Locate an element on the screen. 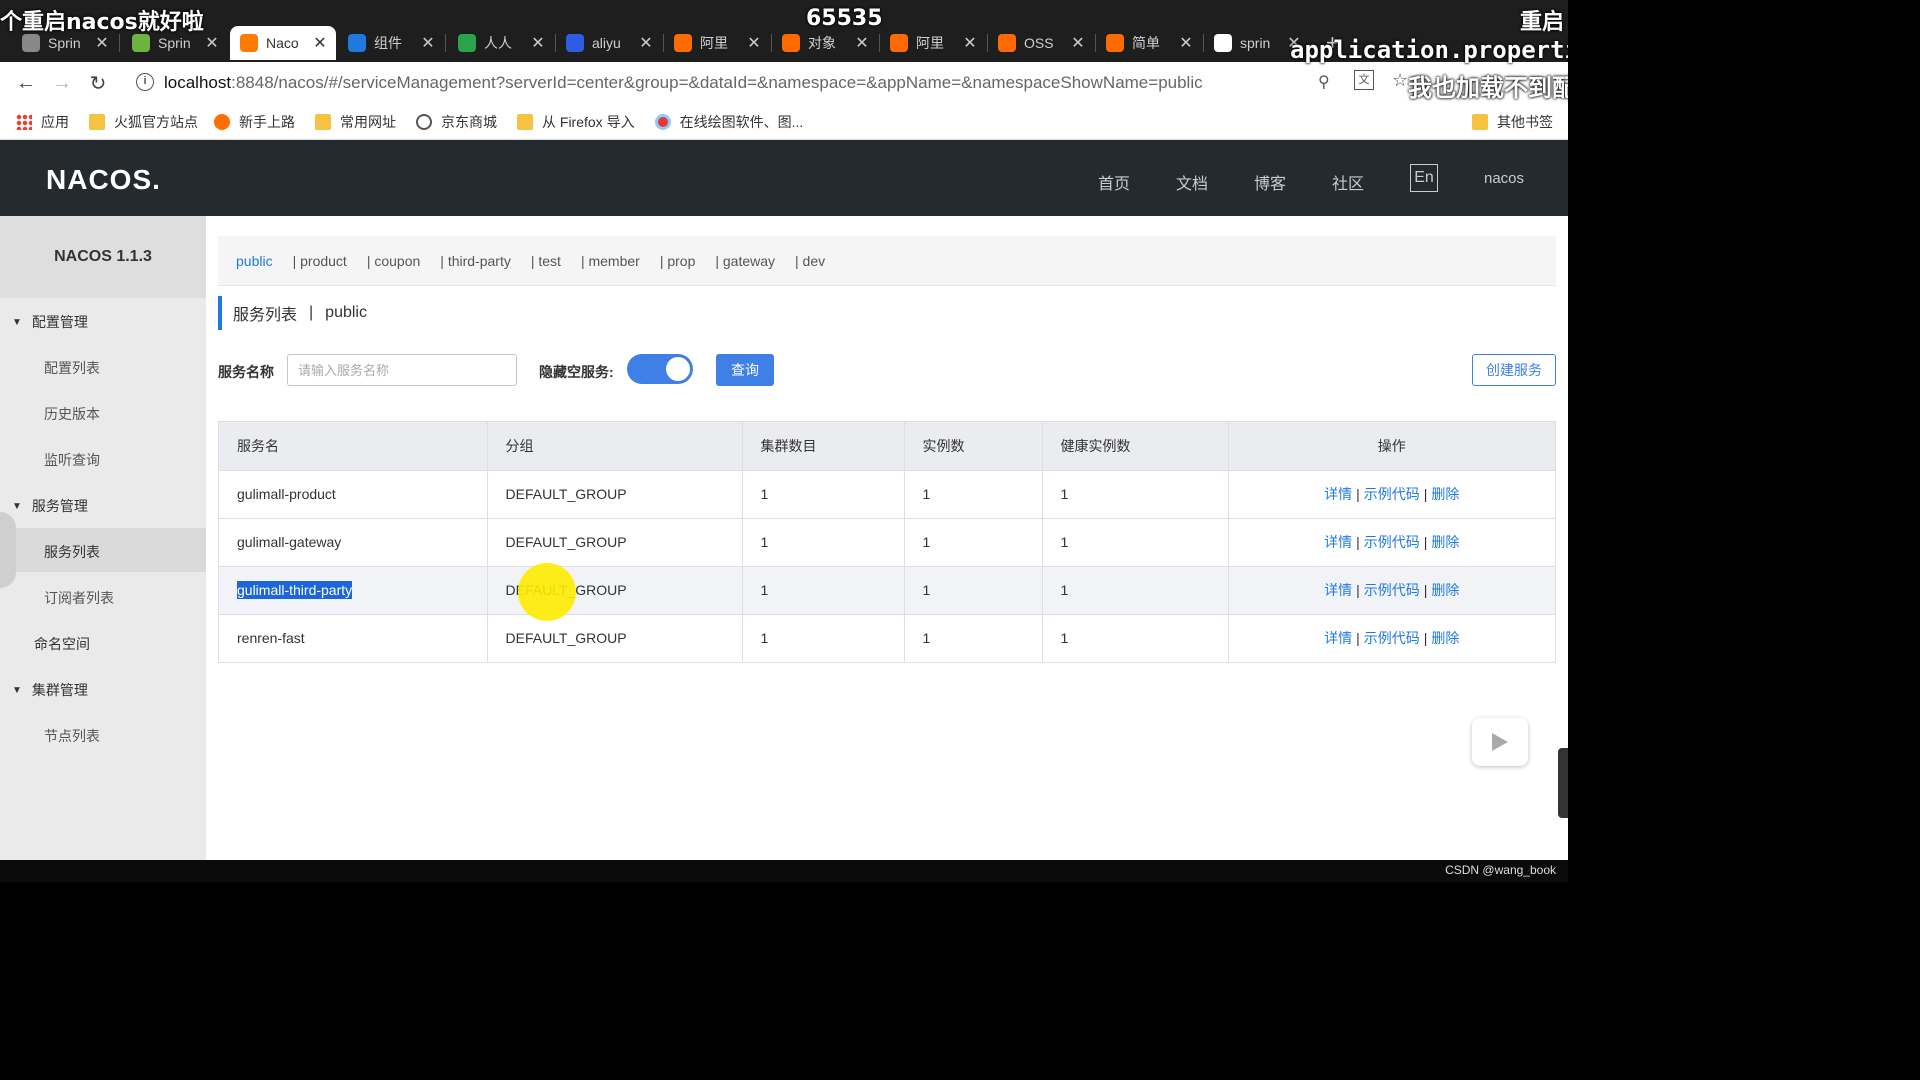 The height and width of the screenshot is (1080, 1920). browser-tab: 人人 ✕ is located at coordinates (501, 43).